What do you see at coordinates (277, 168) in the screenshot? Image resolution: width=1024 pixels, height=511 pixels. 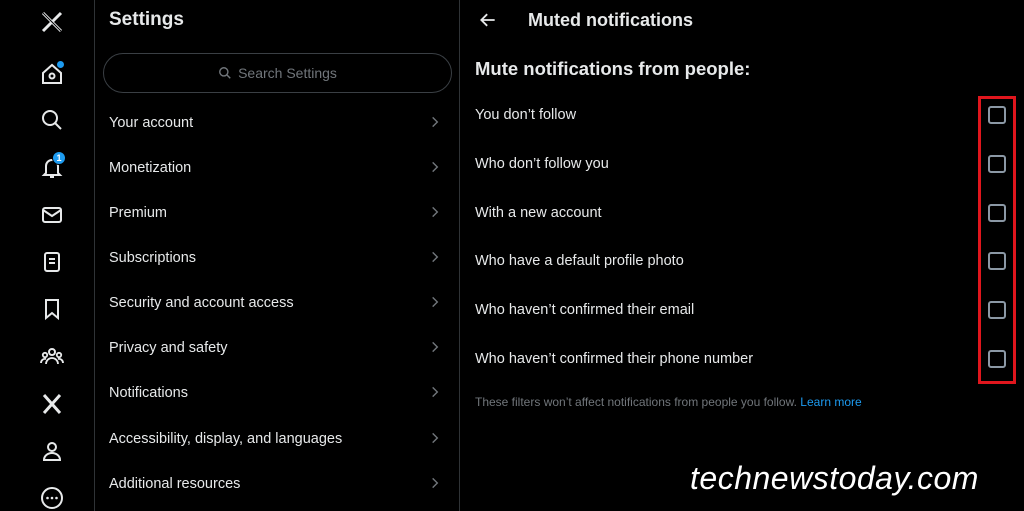 I see `settings-item-monetization: Monetization` at bounding box center [277, 168].